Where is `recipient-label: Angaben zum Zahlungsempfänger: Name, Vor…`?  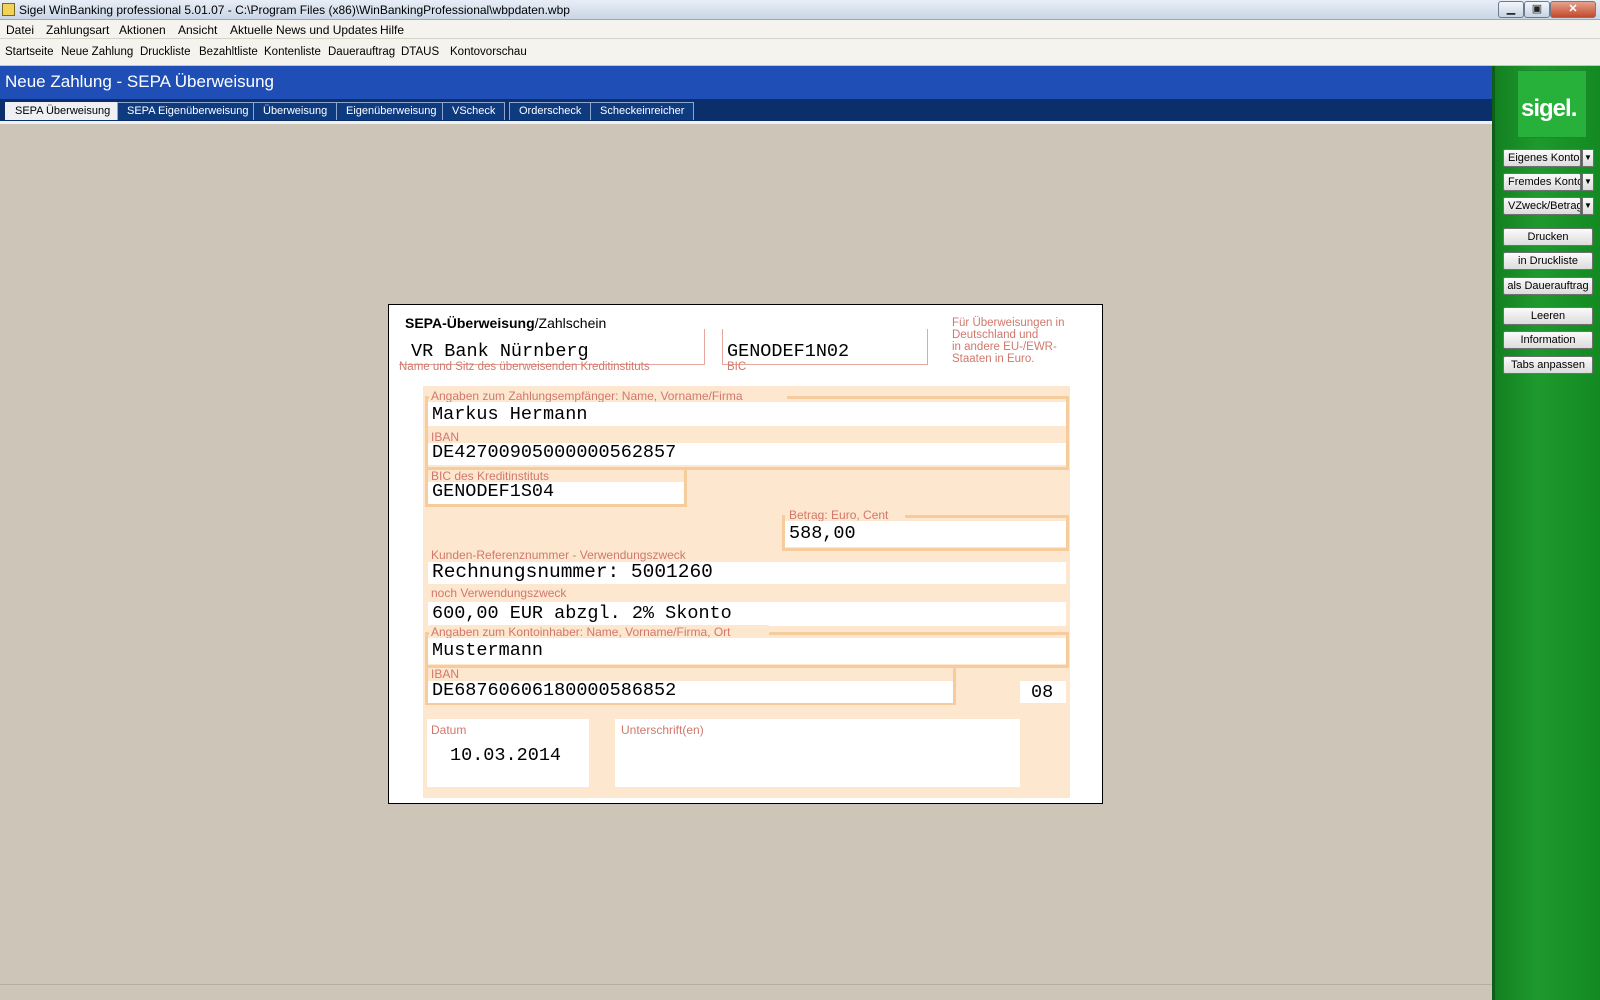
recipient-label: Angaben zum Zahlungsempfänger: Name, Vor… is located at coordinates (587, 396).